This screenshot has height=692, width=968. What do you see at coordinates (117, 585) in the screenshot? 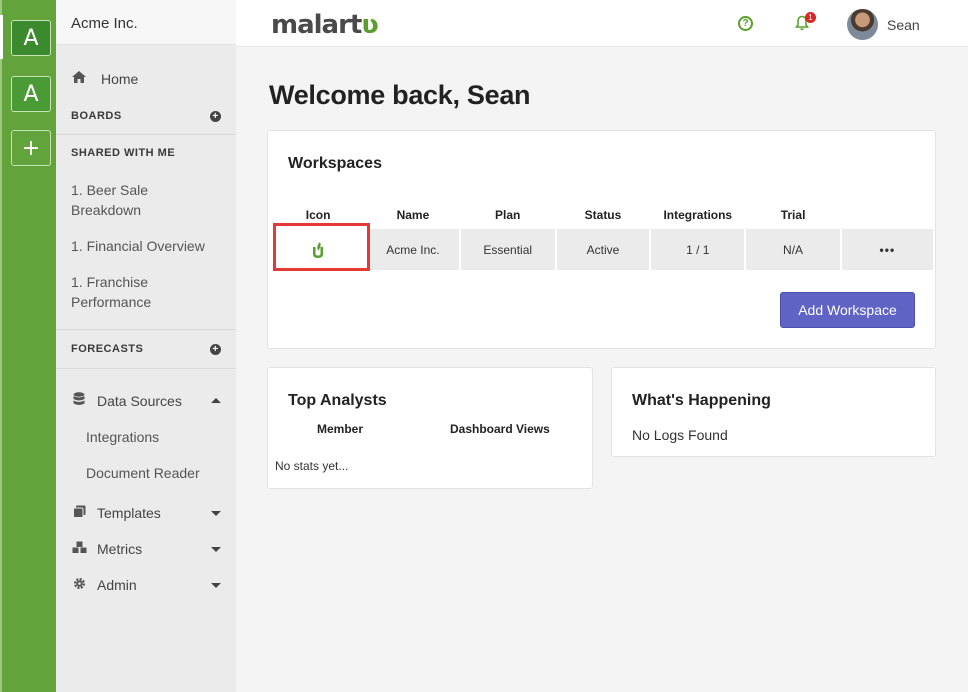
I see `sidebar-item-label: Admin` at bounding box center [117, 585].